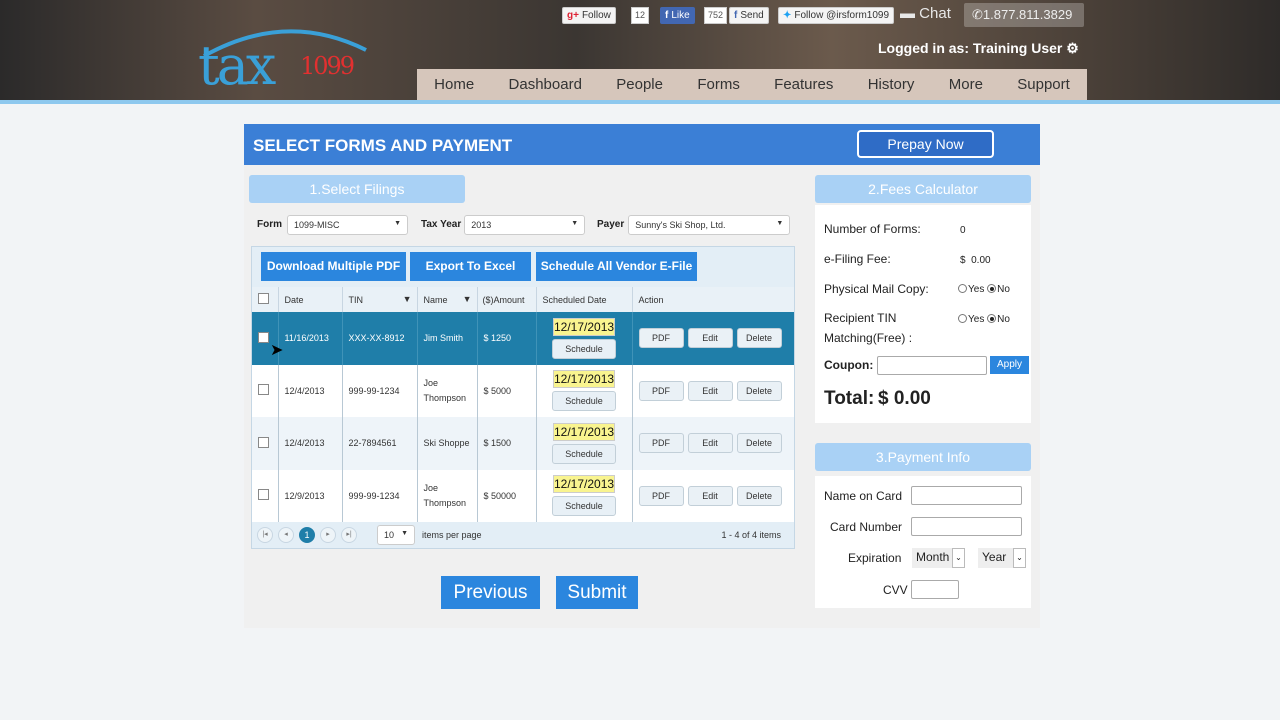 The width and height of the screenshot is (1280, 720). Describe the element at coordinates (347, 224) in the screenshot. I see `form-select: 1099-MISC` at that location.